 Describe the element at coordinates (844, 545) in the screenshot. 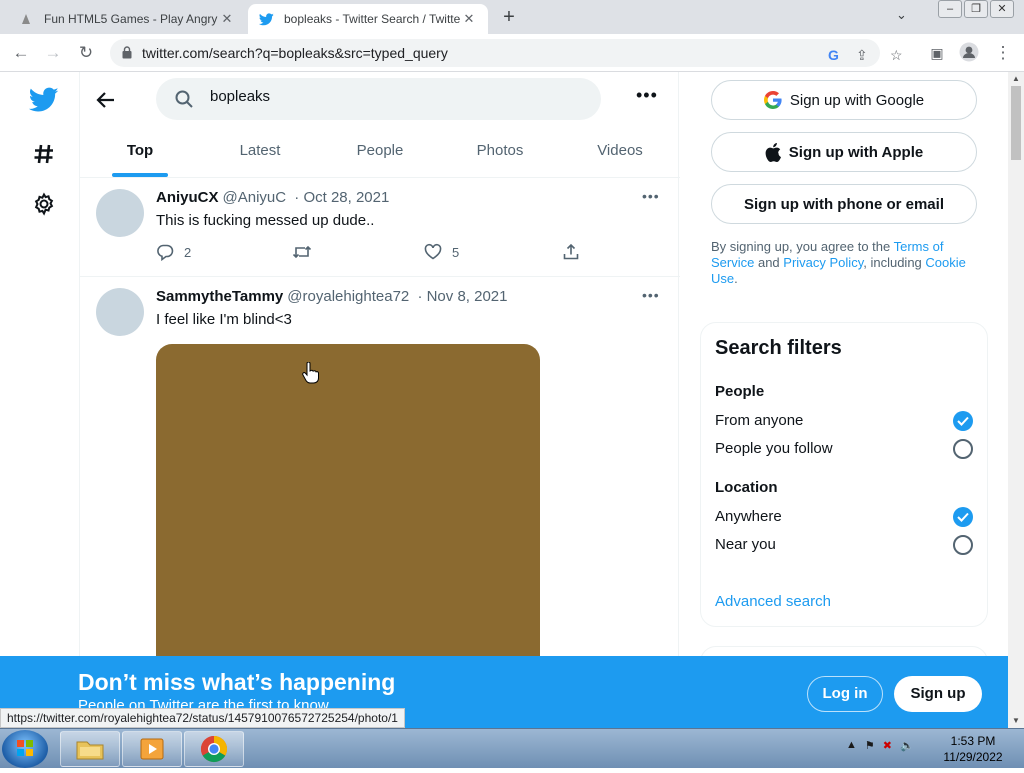

I see `filter-near-you: Near you` at that location.